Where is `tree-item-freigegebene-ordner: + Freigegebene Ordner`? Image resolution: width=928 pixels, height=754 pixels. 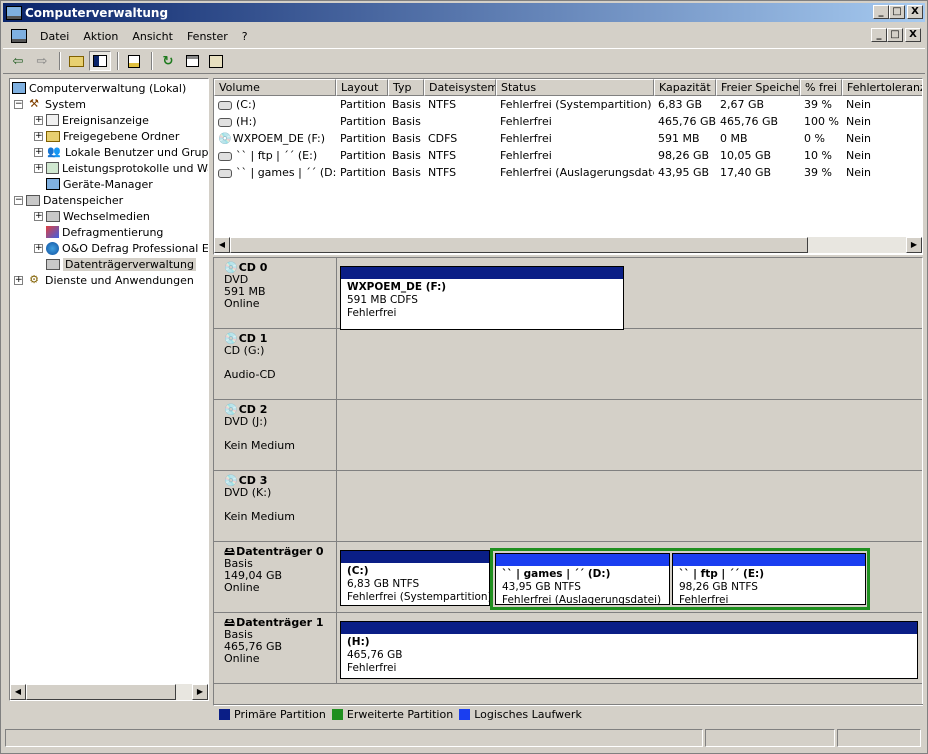 tree-item-freigegebene-ordner: + Freigegebene Ordner is located at coordinates (106, 136).